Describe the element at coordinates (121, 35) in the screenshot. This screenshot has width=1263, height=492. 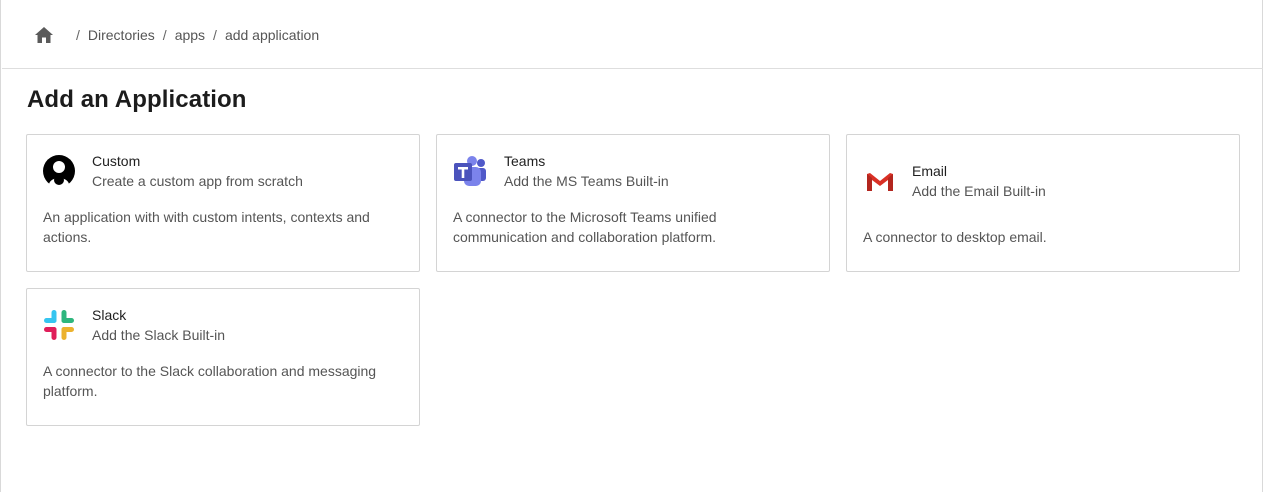
I see `breadcrumb-directories: Directories` at that location.